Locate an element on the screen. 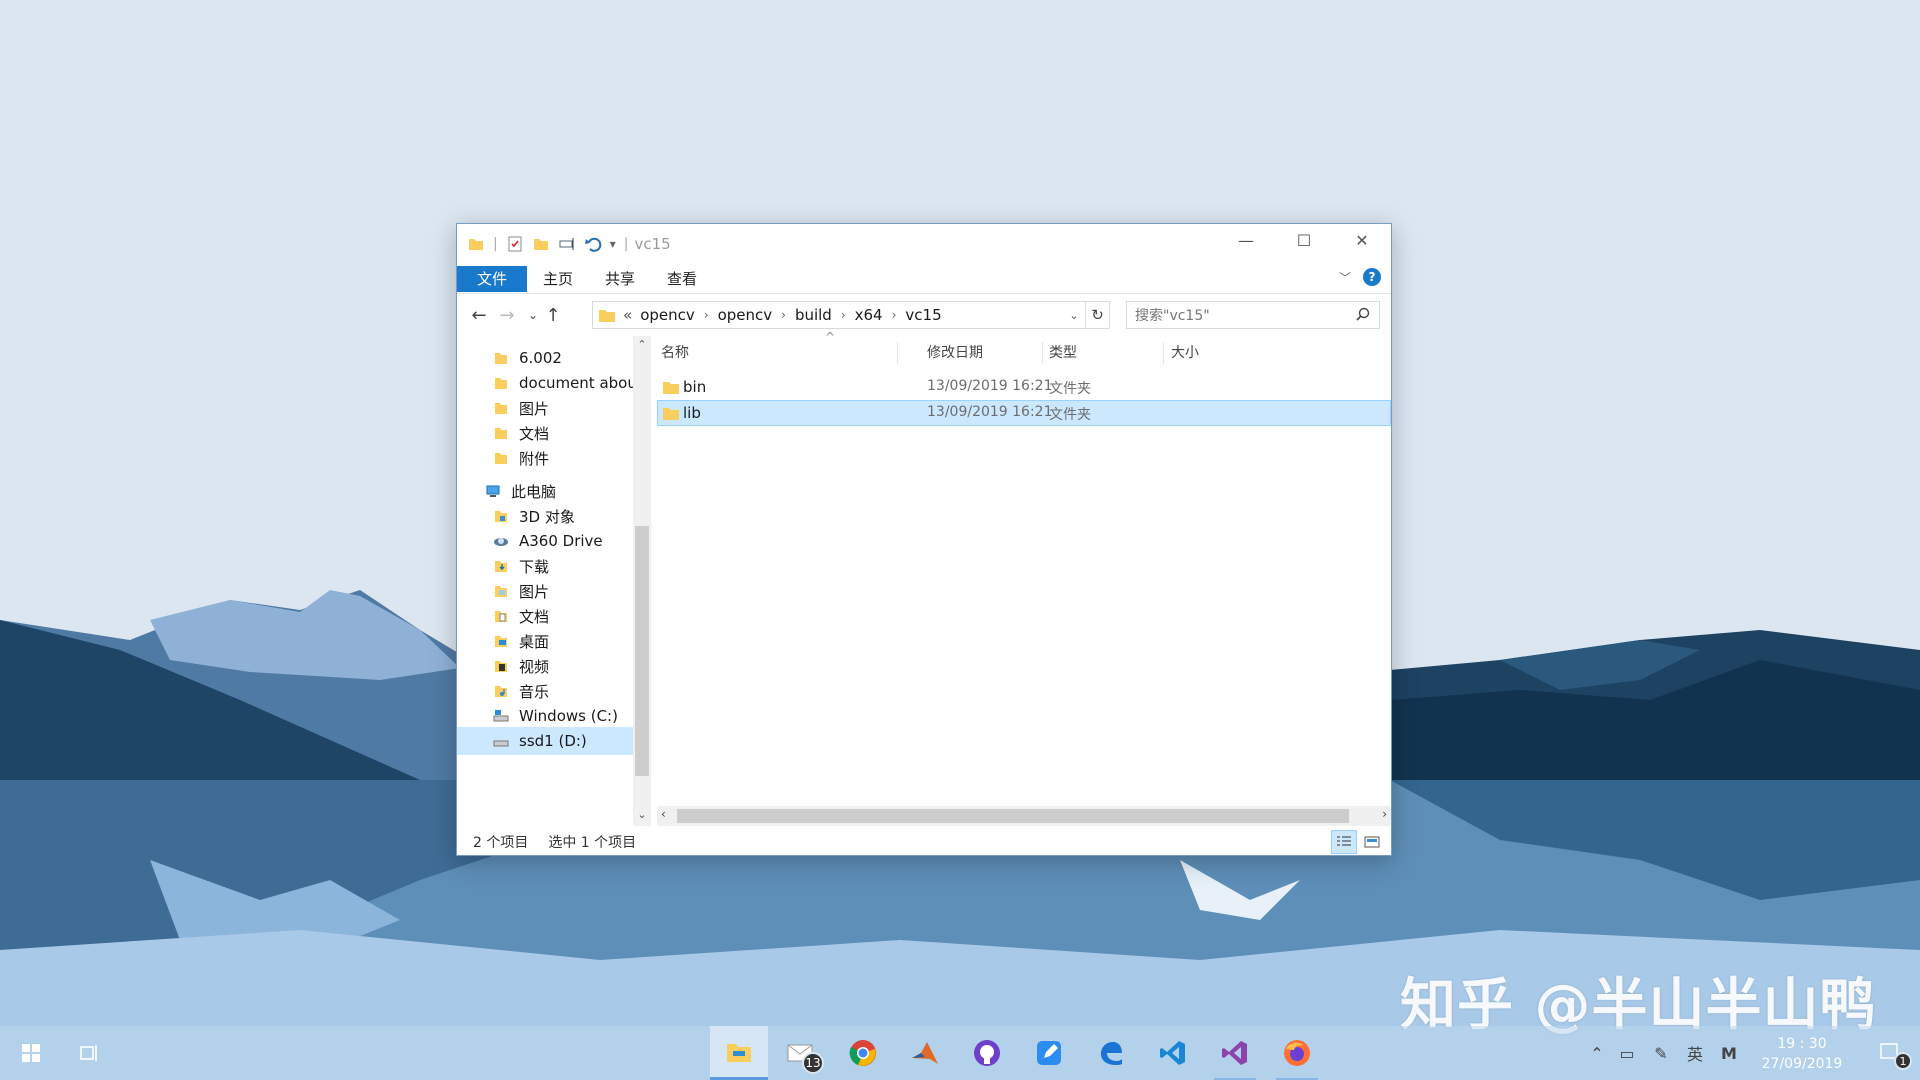 The width and height of the screenshot is (1920, 1080). large-icons-view-icon is located at coordinates (1372, 842).